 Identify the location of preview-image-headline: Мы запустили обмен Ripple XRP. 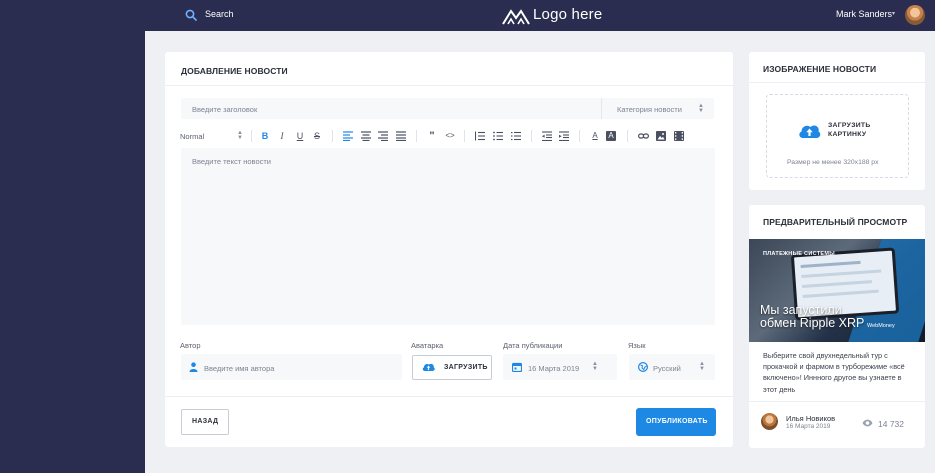
(812, 316).